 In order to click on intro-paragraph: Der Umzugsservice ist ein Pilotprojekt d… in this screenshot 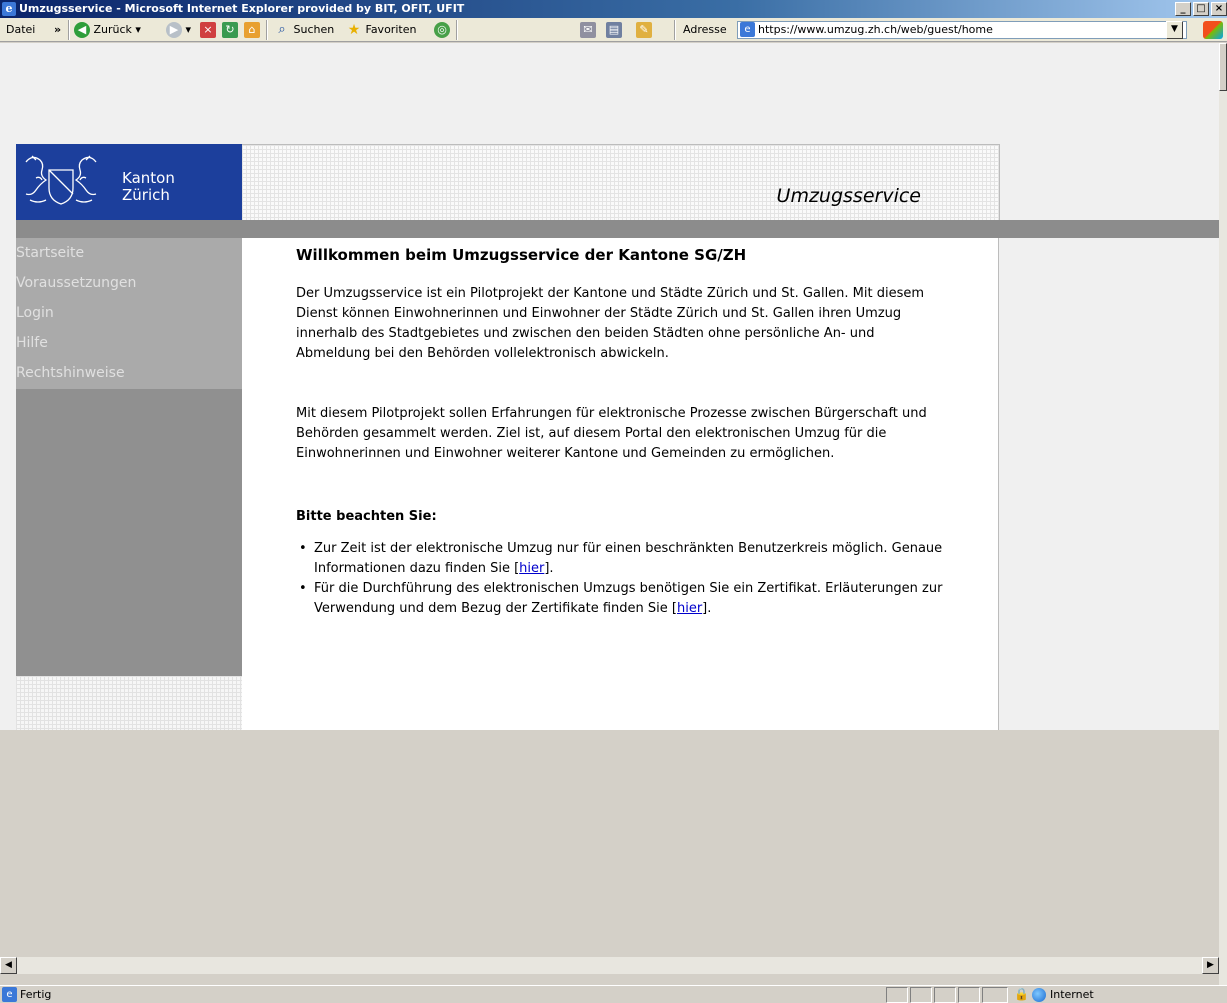, I will do `click(610, 323)`.